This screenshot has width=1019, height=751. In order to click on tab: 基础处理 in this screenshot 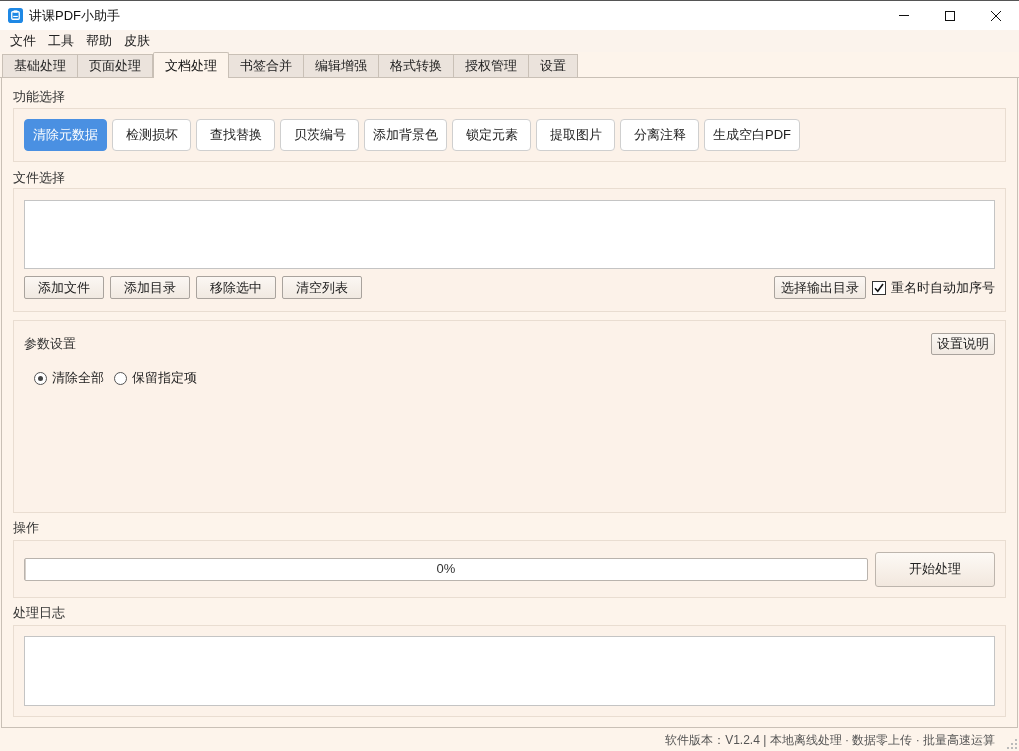, I will do `click(40, 65)`.